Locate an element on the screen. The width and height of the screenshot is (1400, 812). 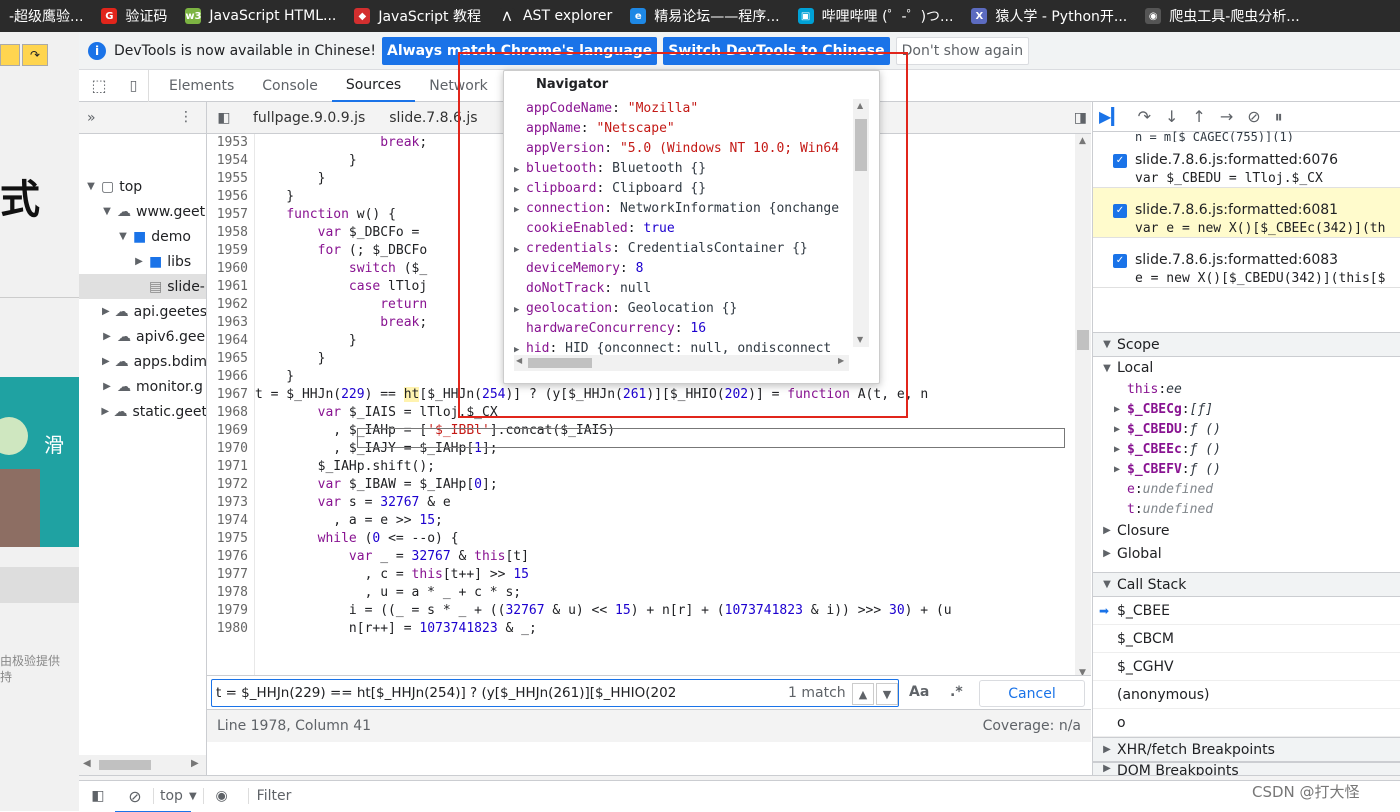
popover-hscrollbar: ◀ ▶ is located at coordinates (681, 363).